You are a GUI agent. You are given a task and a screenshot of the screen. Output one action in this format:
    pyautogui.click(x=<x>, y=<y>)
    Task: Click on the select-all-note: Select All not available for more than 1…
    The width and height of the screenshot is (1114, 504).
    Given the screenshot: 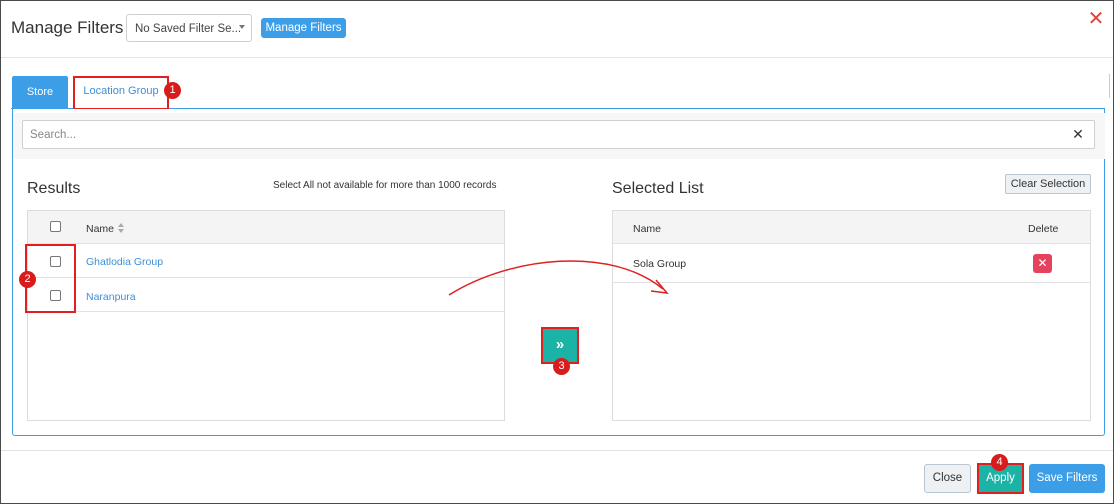 What is the action you would take?
    pyautogui.click(x=385, y=185)
    